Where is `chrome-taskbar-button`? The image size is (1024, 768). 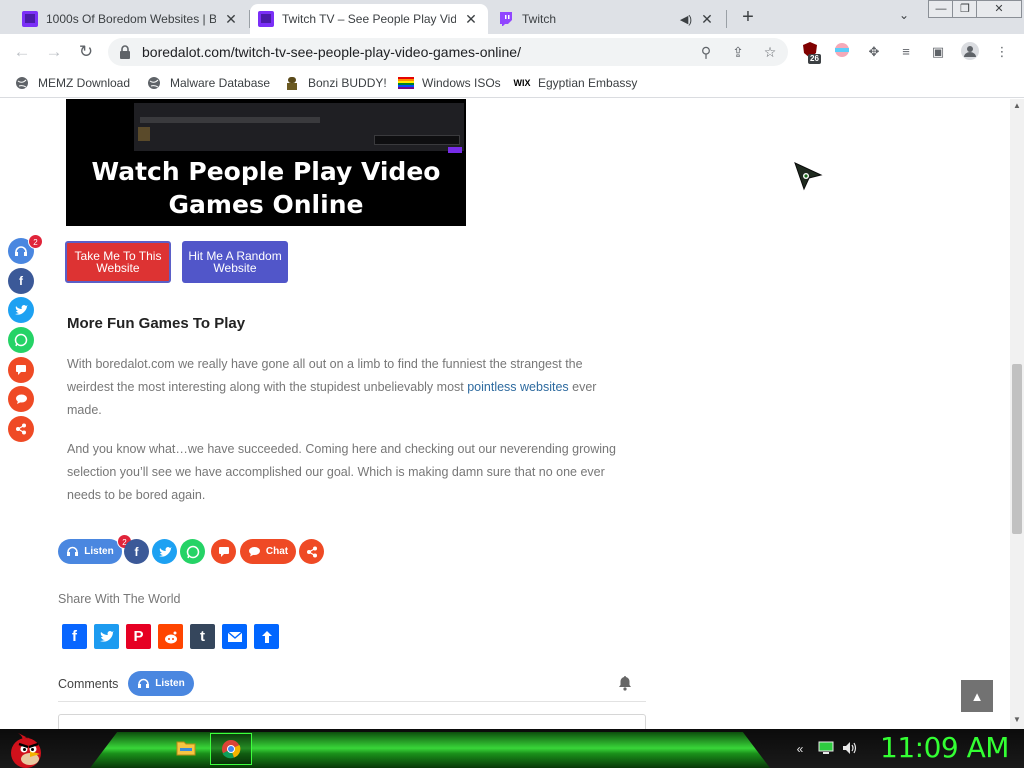
chrome-taskbar-button is located at coordinates (231, 749).